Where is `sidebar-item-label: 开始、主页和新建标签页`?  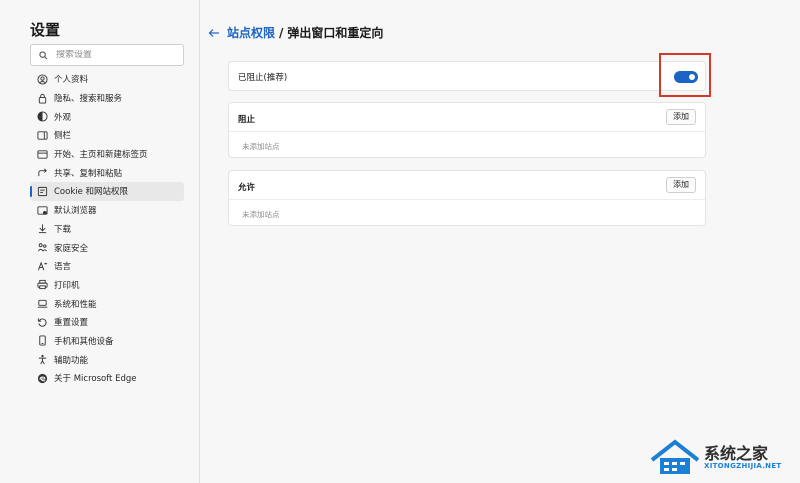
sidebar-item-label: 开始、主页和新建标签页 is located at coordinates (101, 155).